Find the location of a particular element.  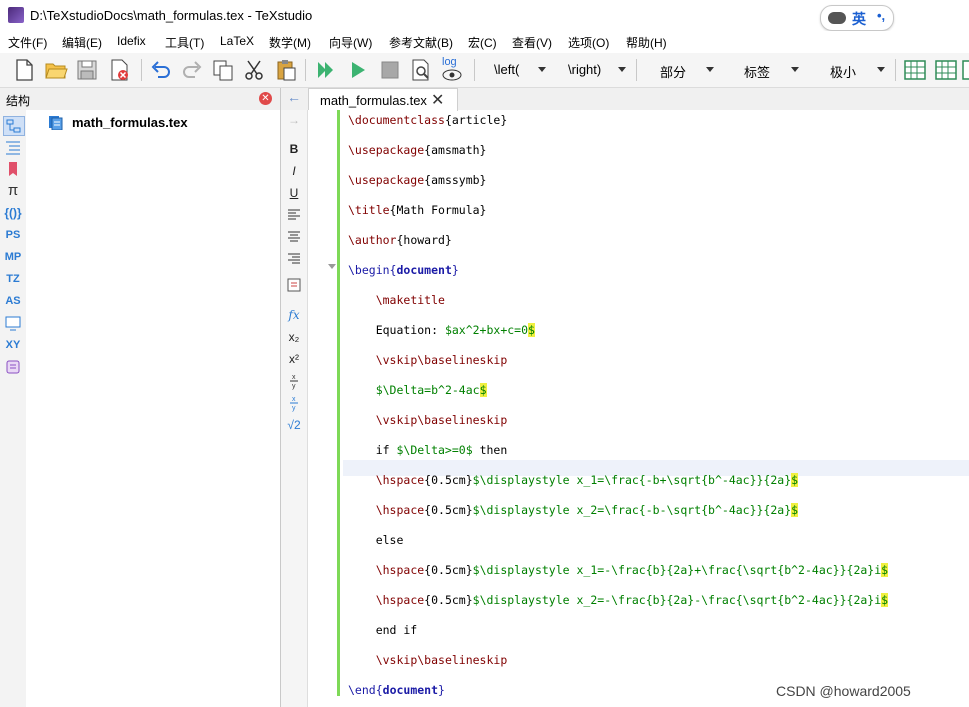

ps-panel-icon: PS is located at coordinates (13, 235).